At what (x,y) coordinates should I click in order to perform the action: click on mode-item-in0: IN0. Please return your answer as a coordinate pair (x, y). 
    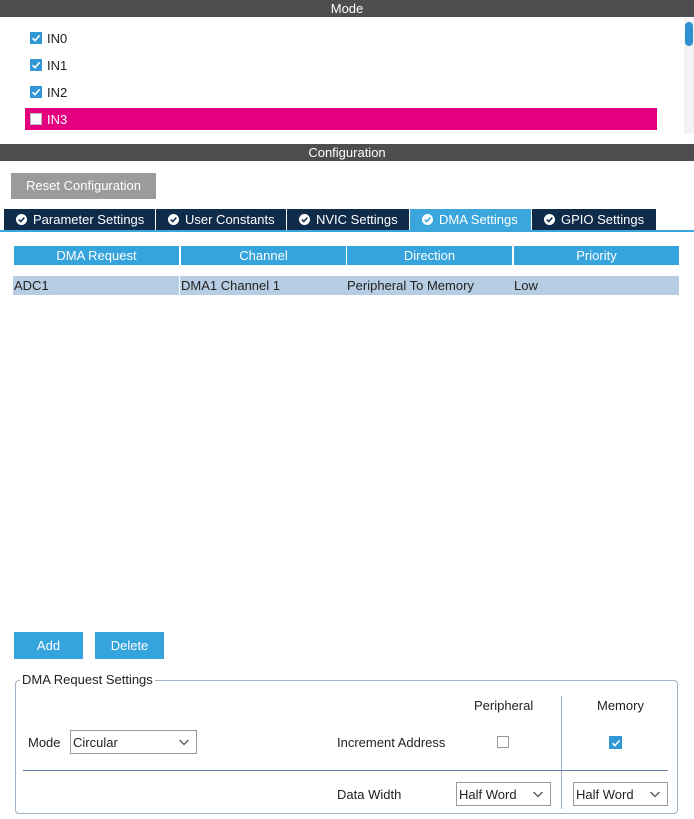
    Looking at the image, I should click on (341, 38).